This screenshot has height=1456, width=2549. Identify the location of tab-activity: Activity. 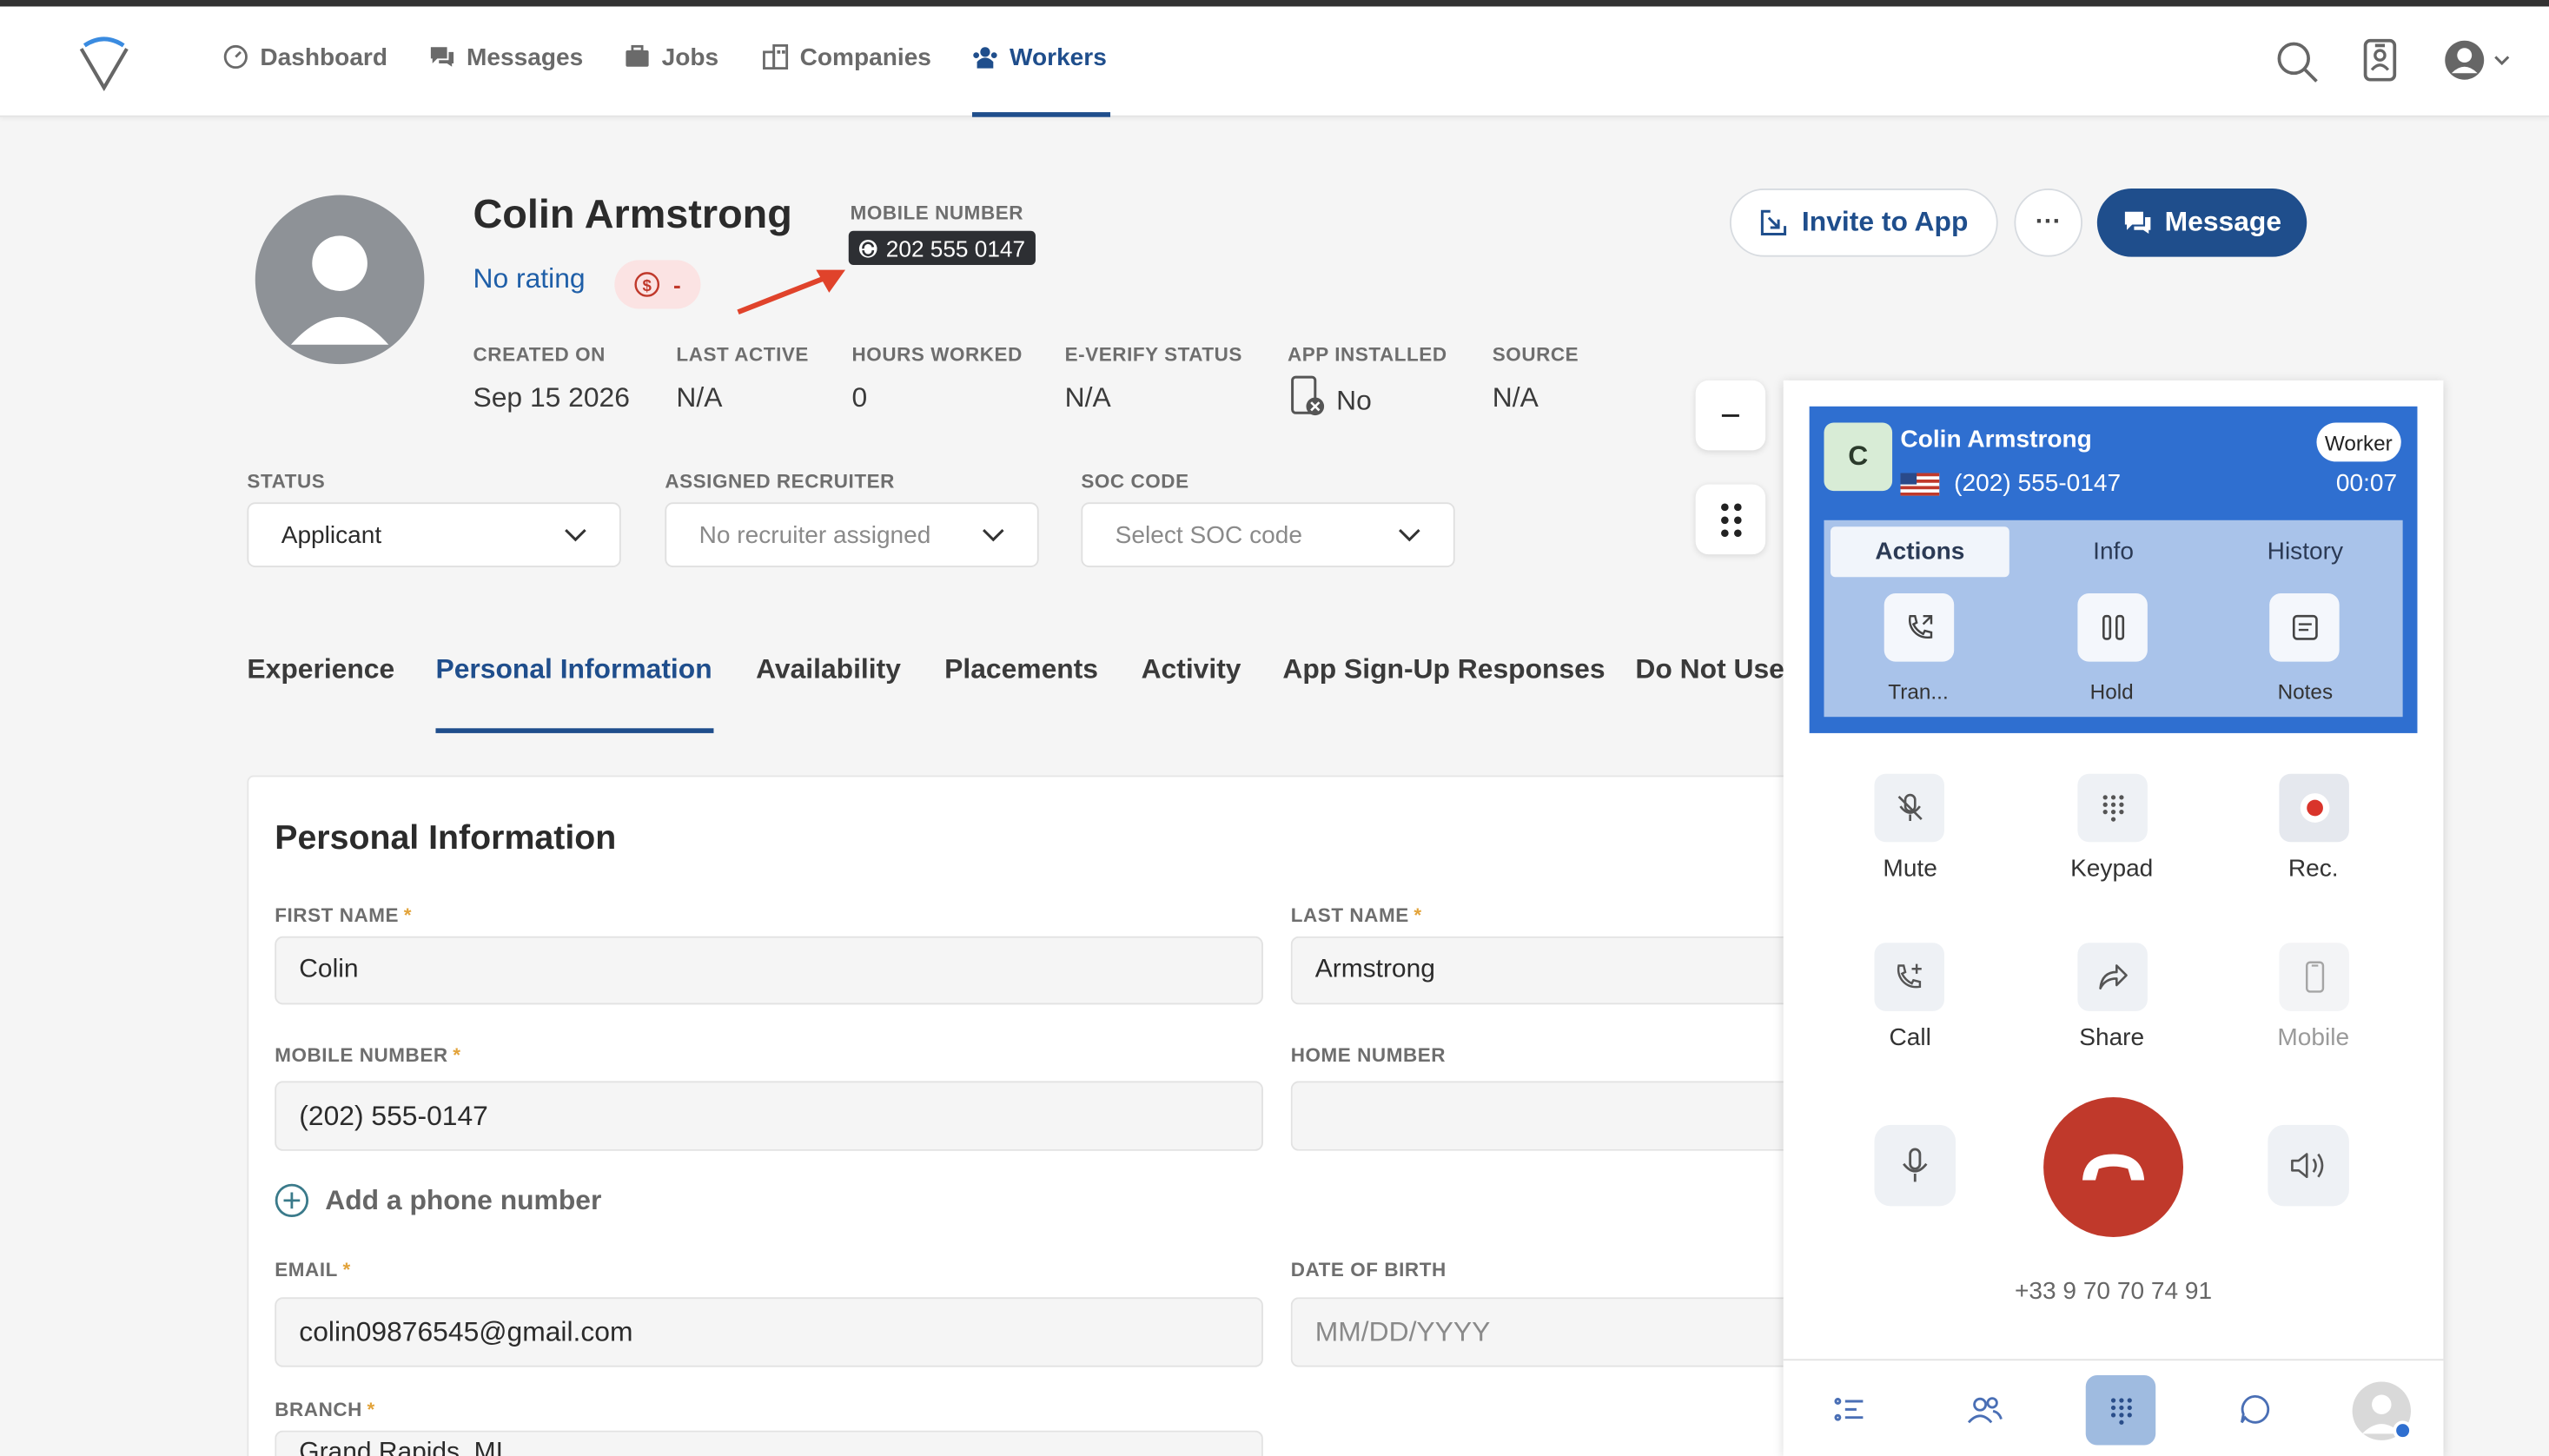
(1192, 669).